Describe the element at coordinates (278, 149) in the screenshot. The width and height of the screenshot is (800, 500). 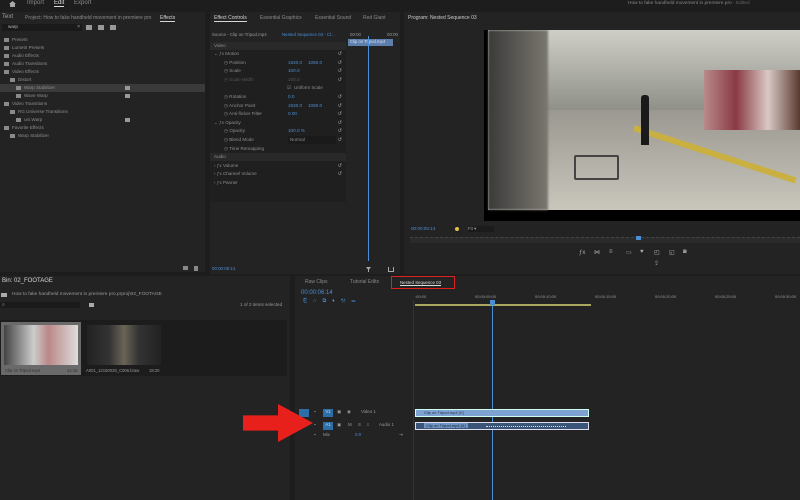
I see `effect-property-row: ◷ Time Remapping` at that location.